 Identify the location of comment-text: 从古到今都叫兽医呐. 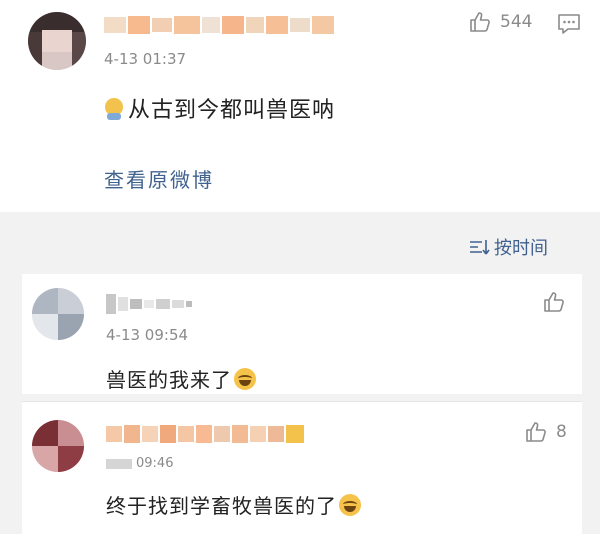
(219, 108).